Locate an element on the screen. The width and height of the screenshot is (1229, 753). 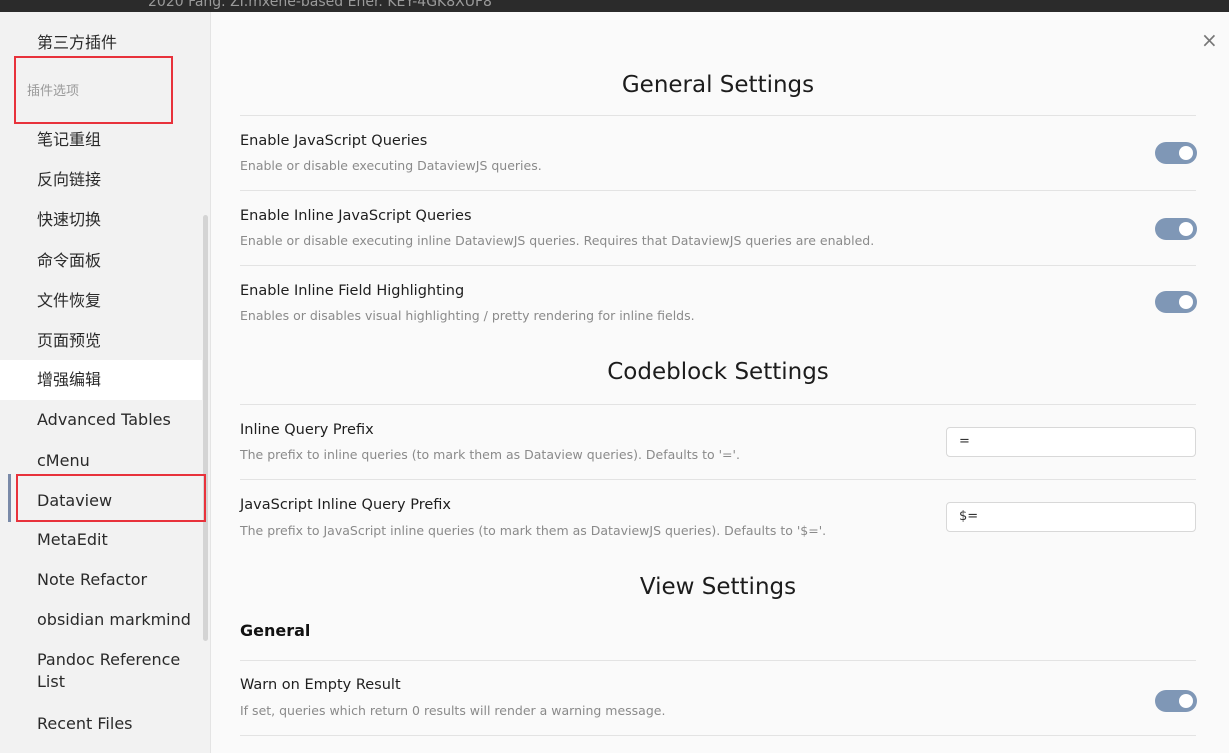
general-settings-heading: General Settings is located at coordinates (718, 85).